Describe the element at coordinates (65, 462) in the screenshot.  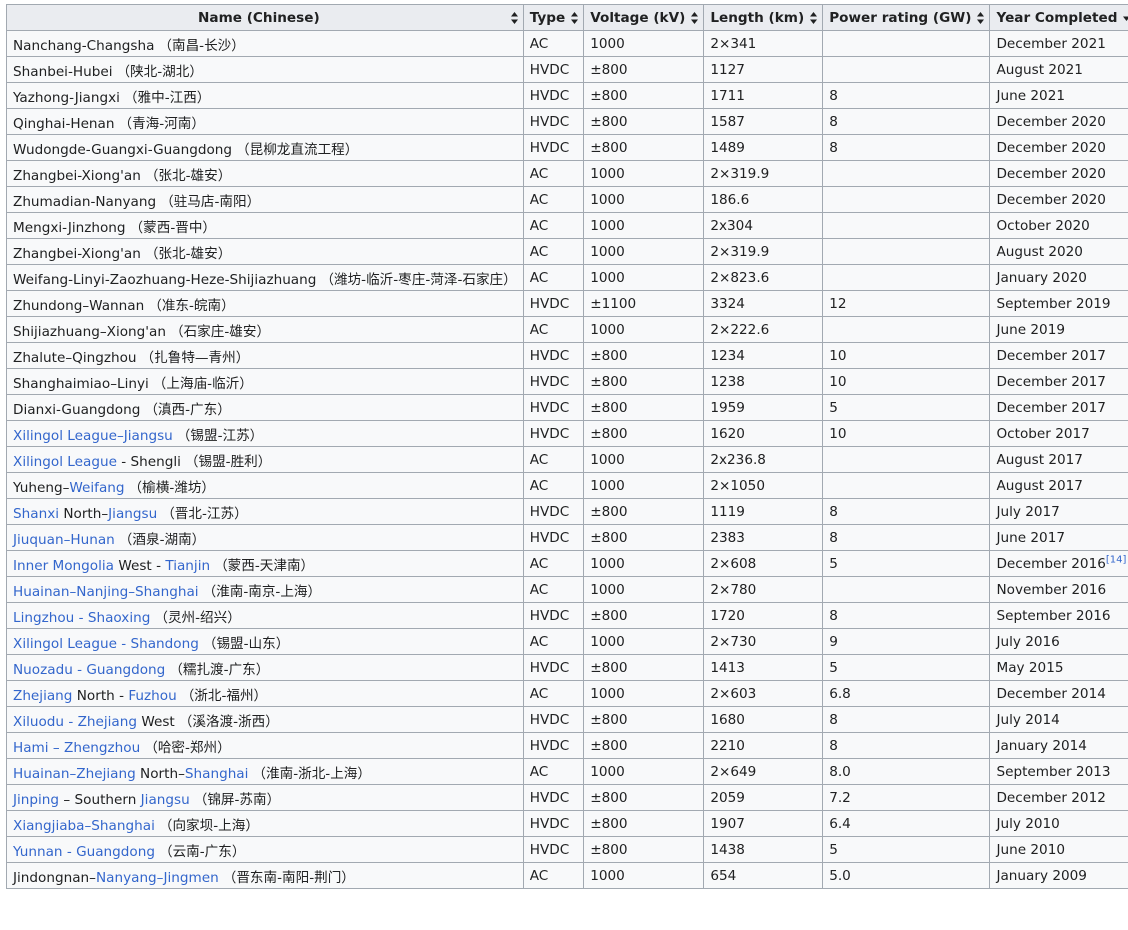
I see `wiki-link: Xilingol League` at that location.